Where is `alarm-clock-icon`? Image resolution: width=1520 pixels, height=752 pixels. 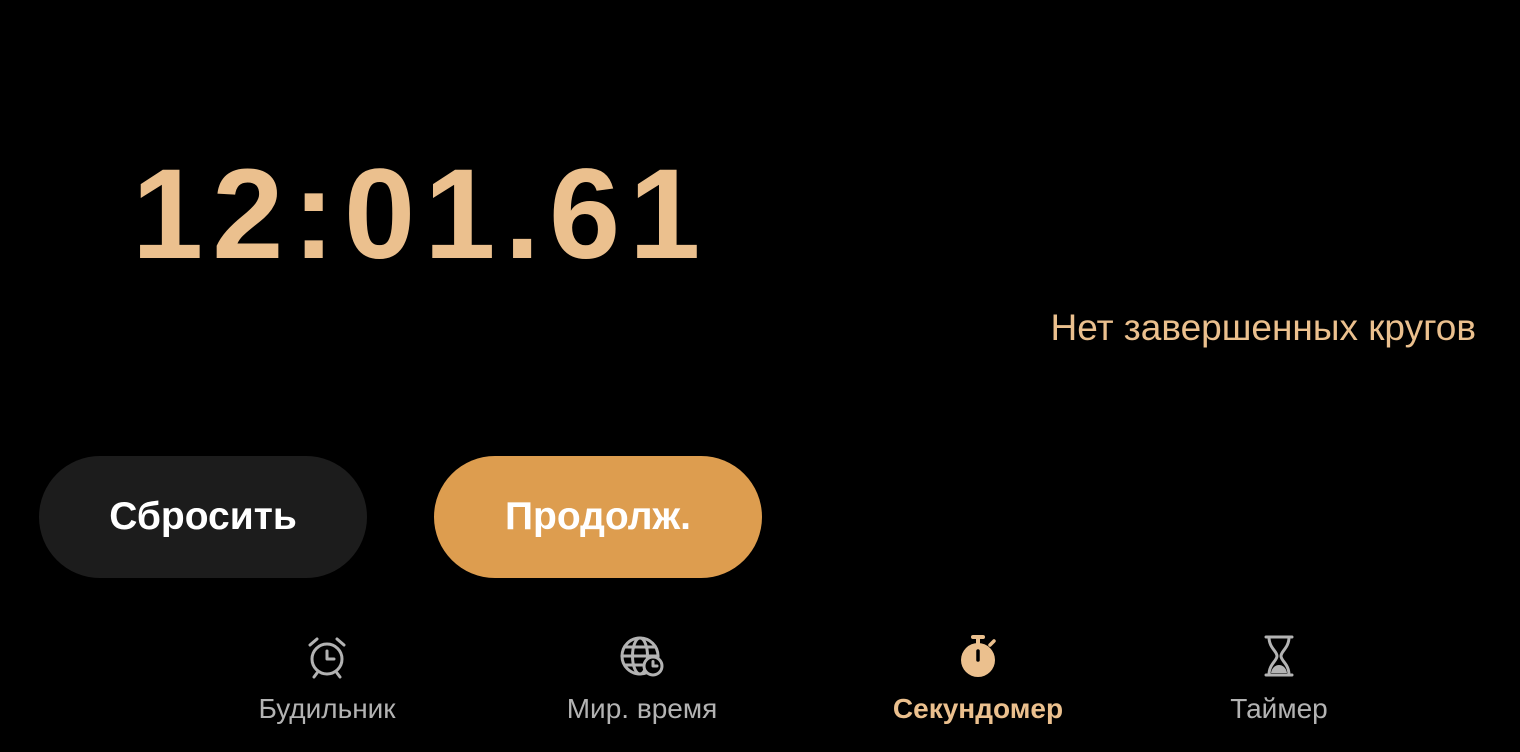 alarm-clock-icon is located at coordinates (327, 658).